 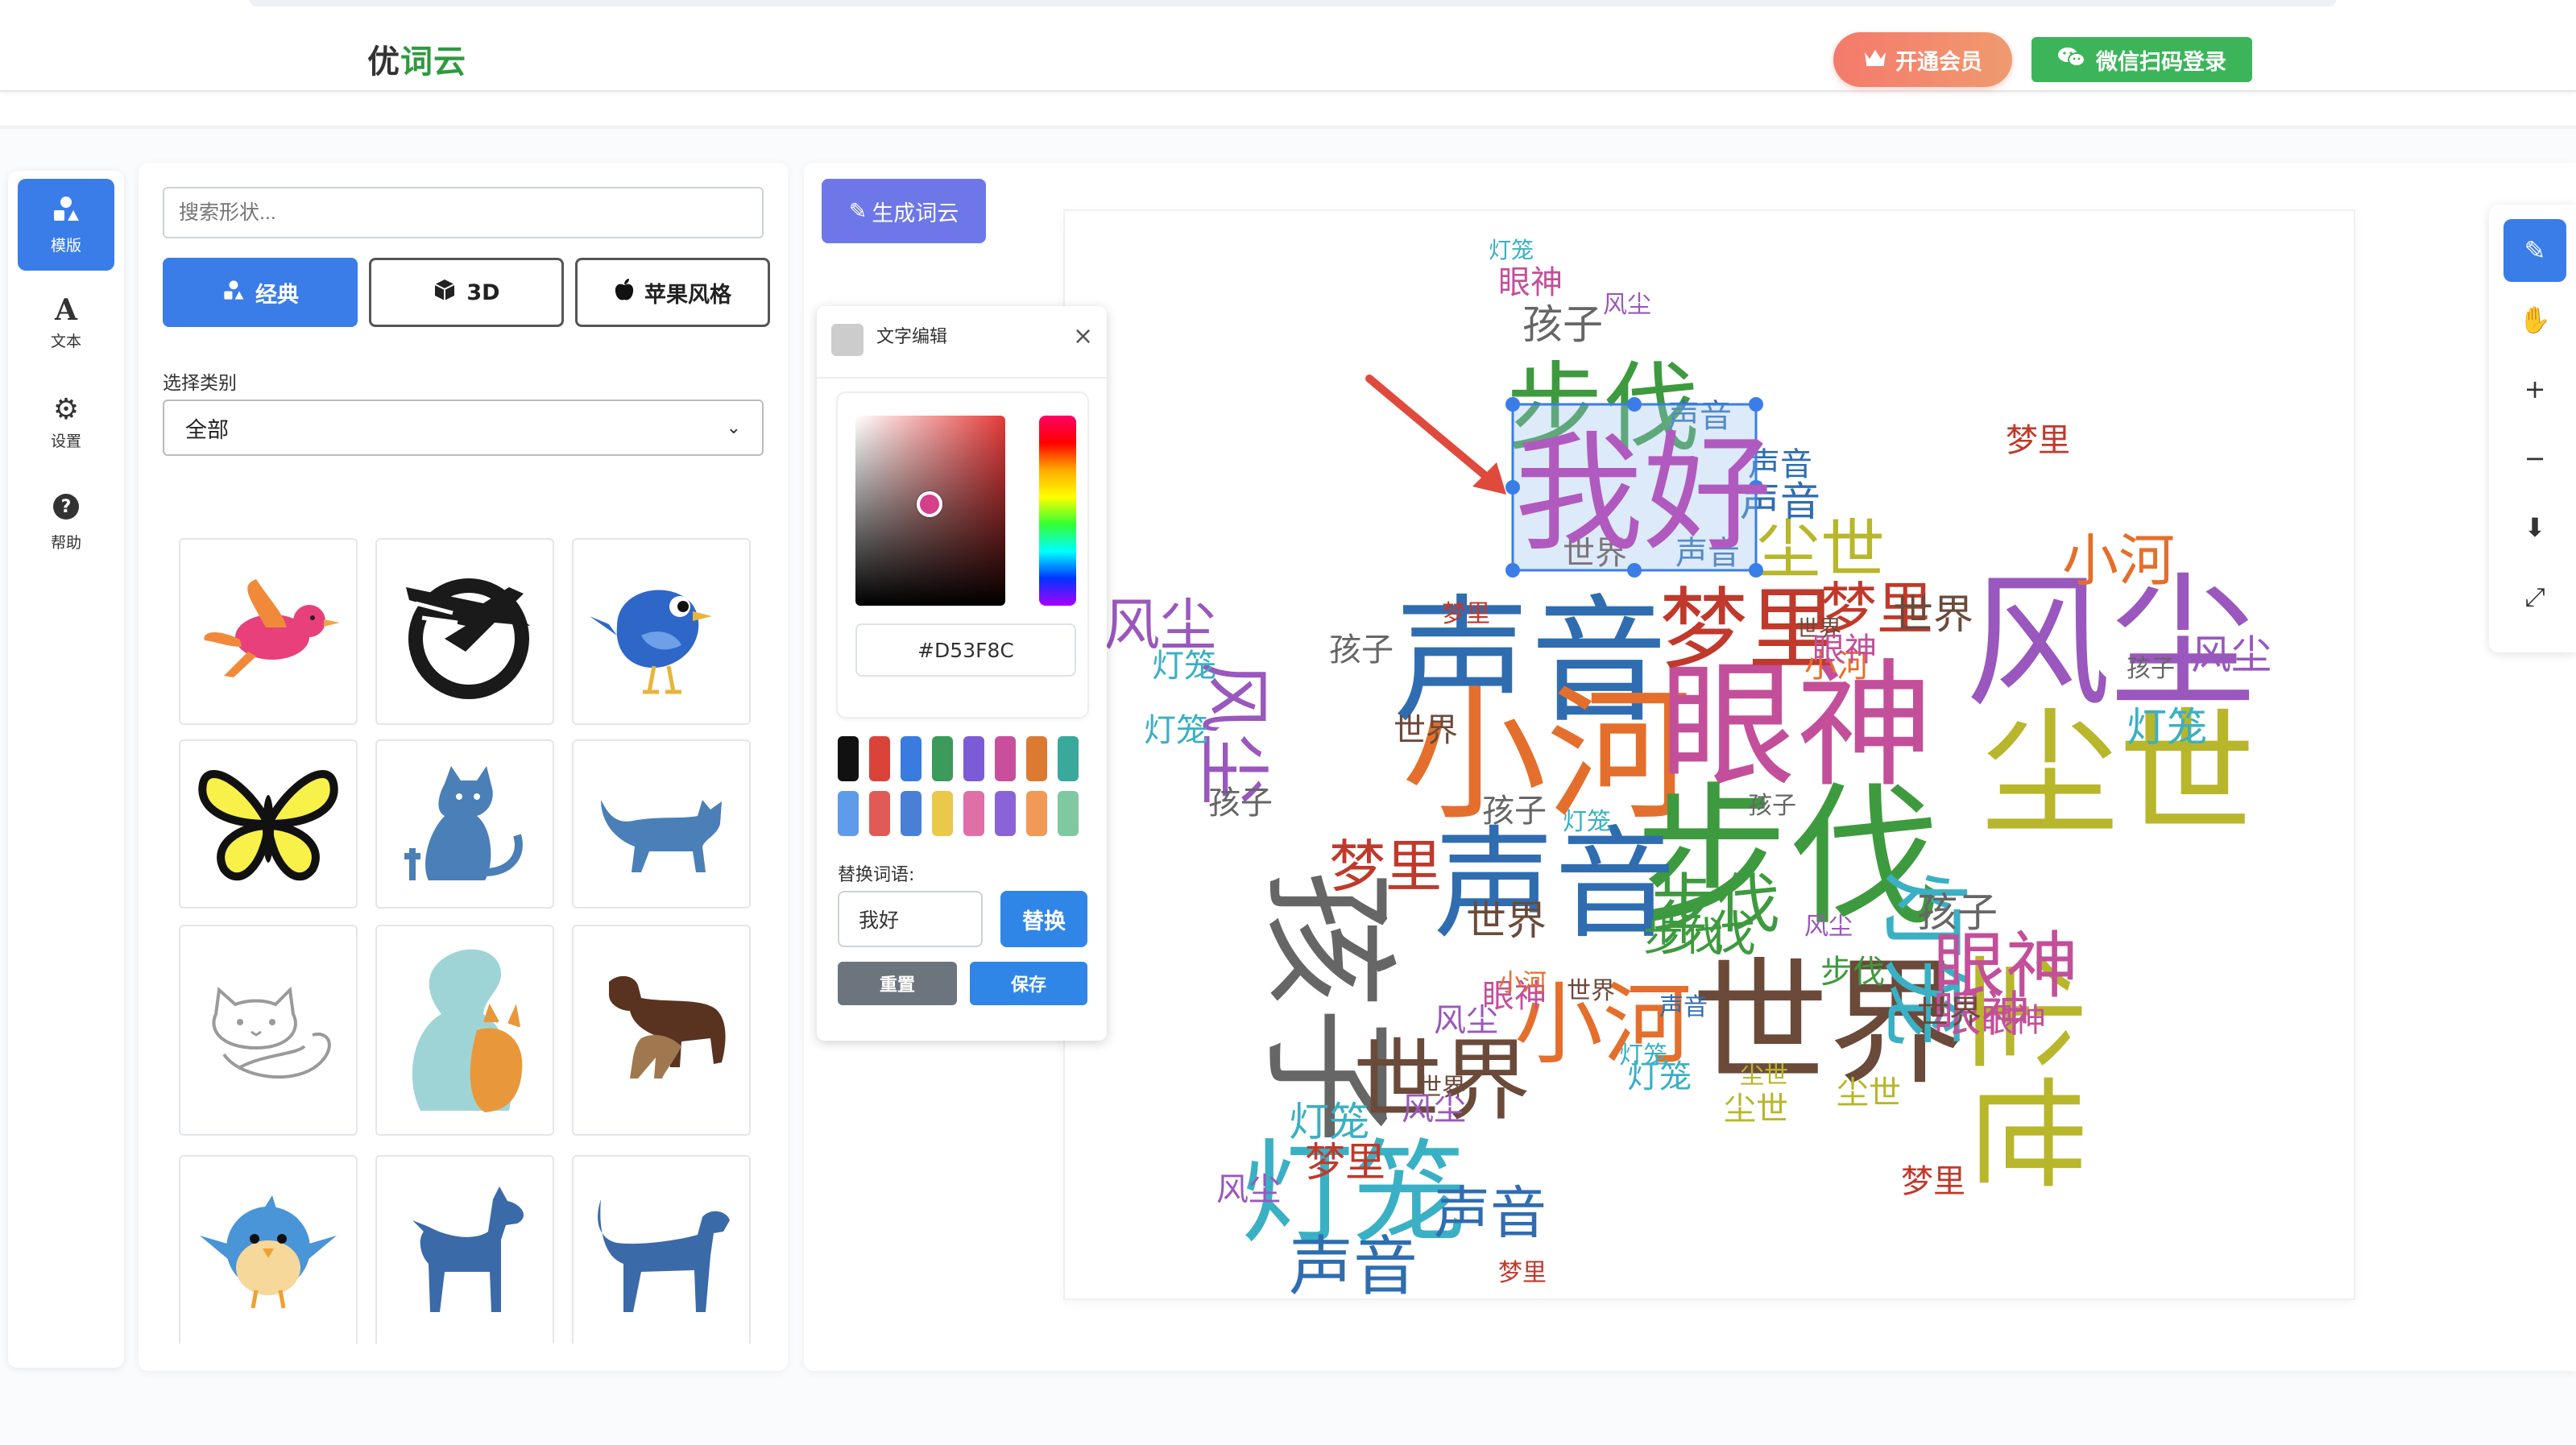 I want to click on replace-input: 我好, so click(x=910, y=919).